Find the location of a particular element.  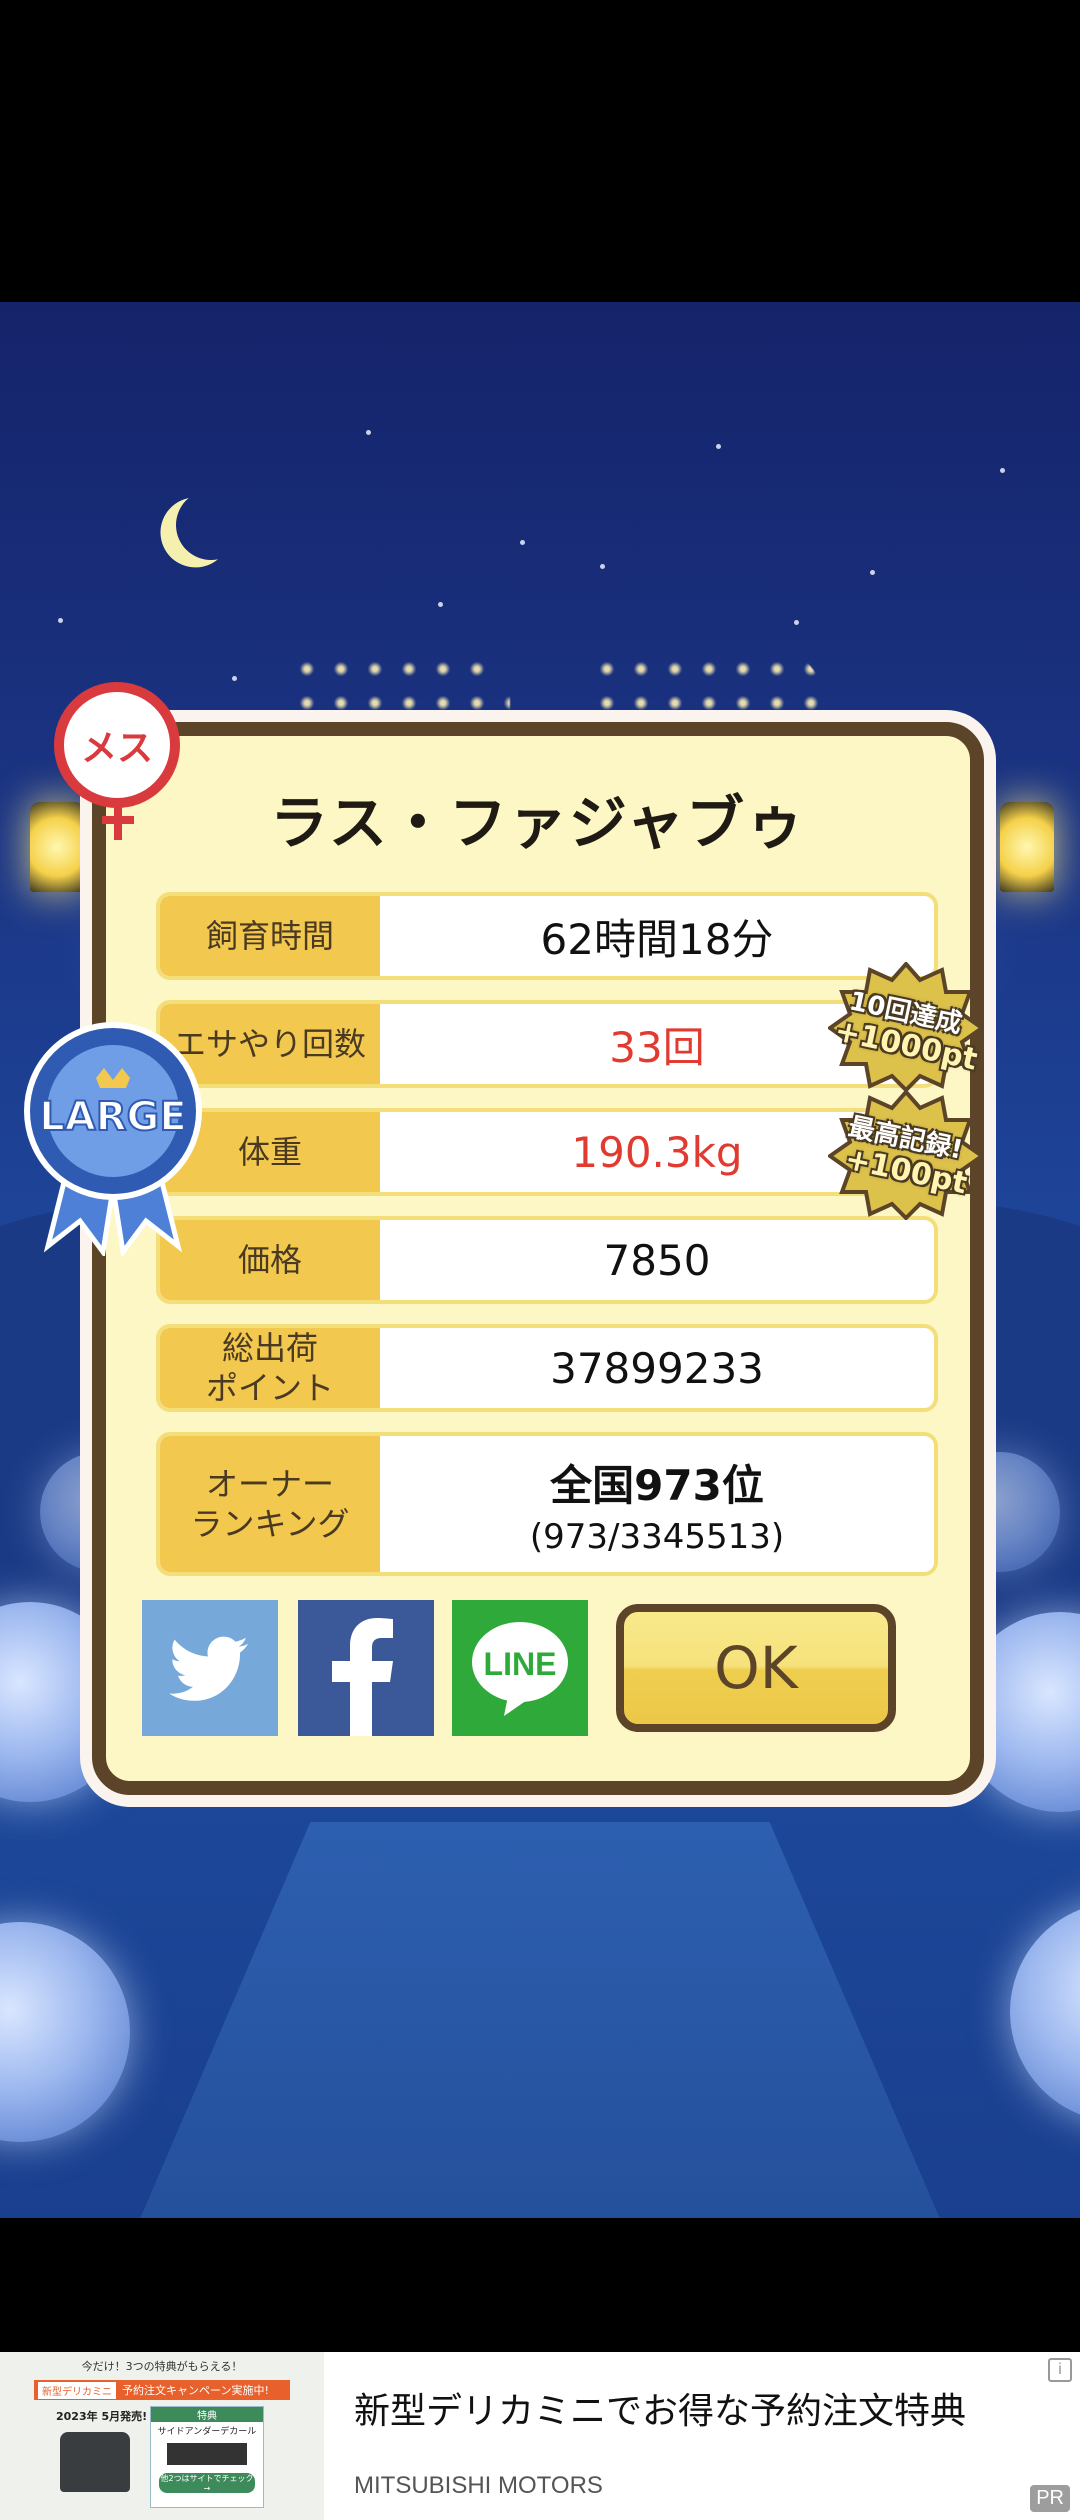

line-share-button: LINE is located at coordinates (520, 1668).